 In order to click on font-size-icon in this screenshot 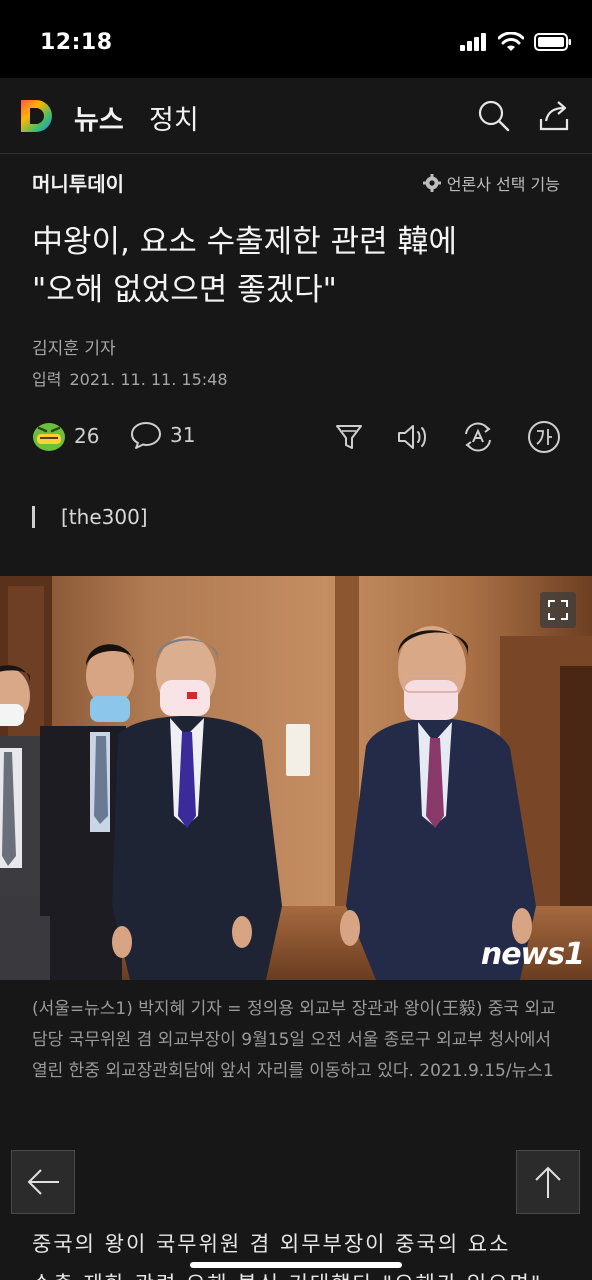, I will do `click(544, 437)`.